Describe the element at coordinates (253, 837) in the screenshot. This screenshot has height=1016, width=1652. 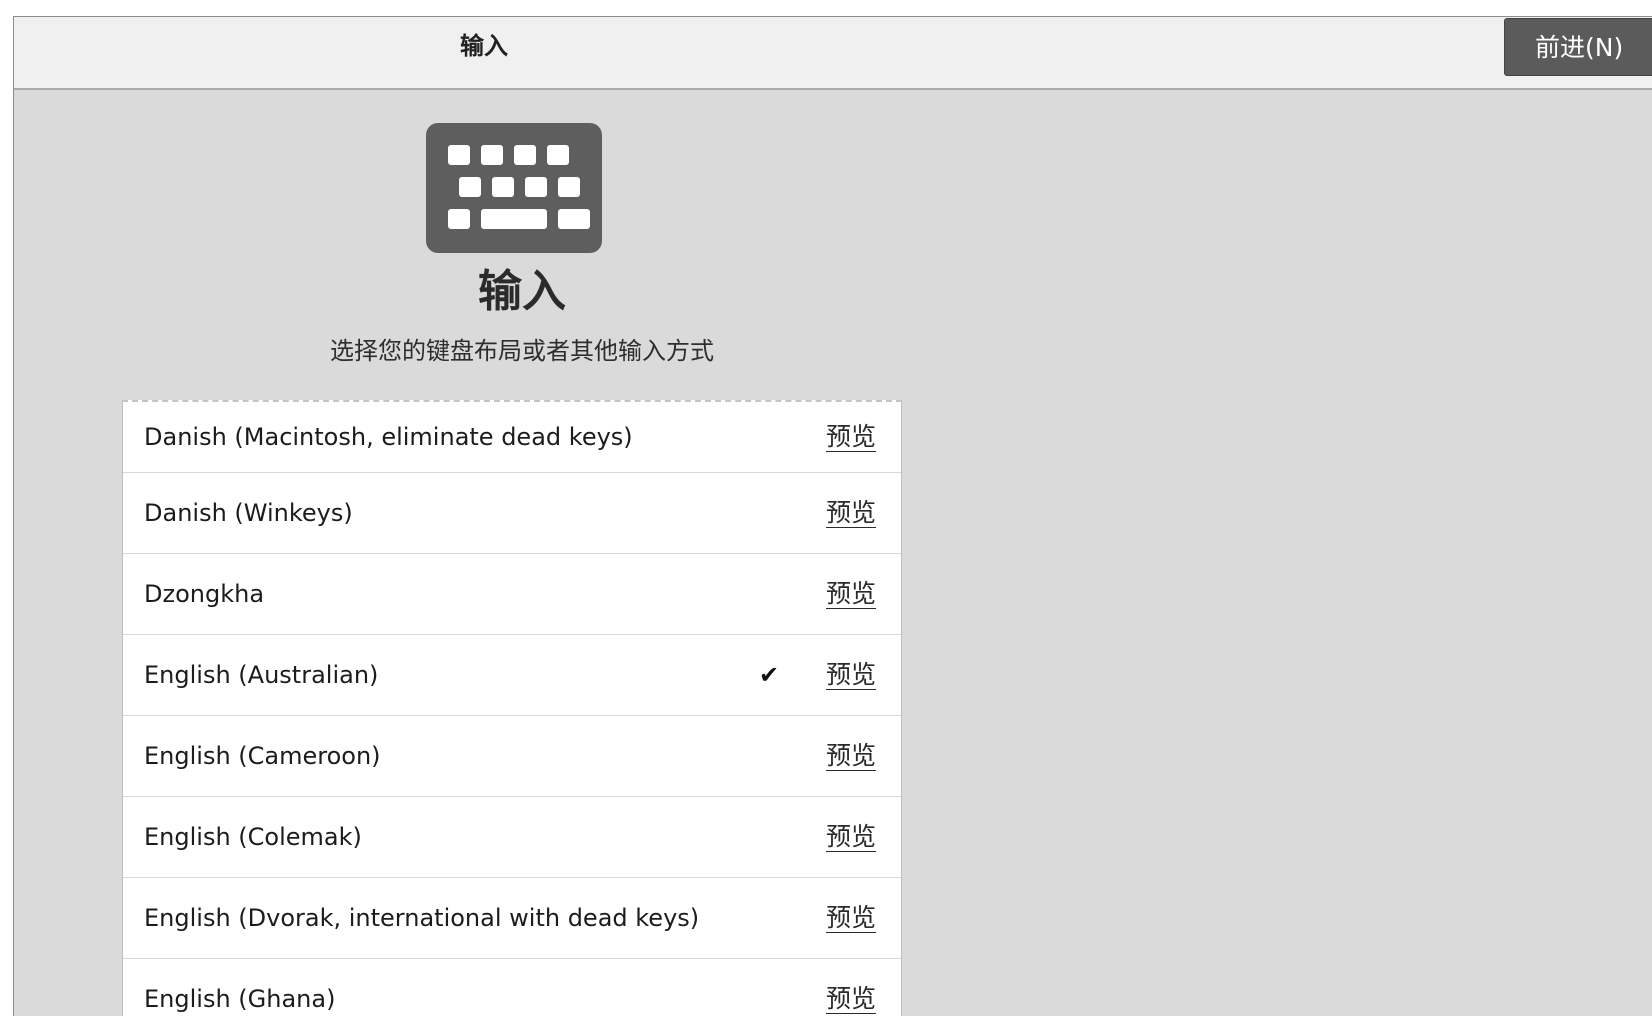
I see `layout-name: English (Colemak)` at that location.